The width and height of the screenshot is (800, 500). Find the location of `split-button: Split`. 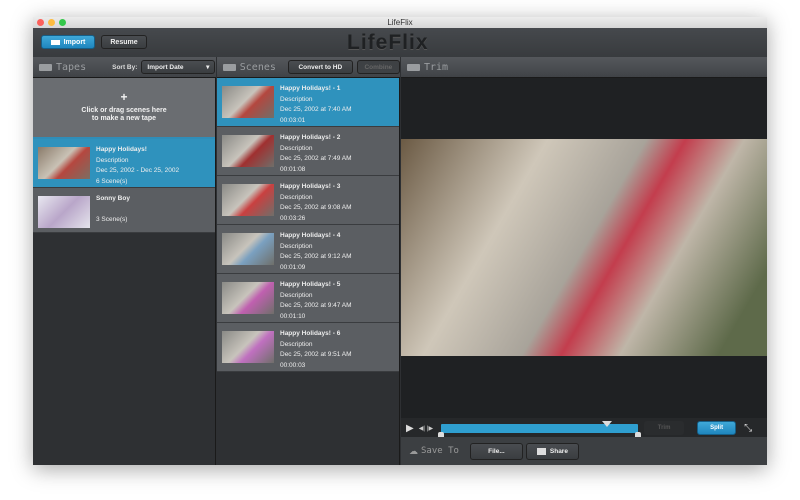

split-button: Split is located at coordinates (717, 428).